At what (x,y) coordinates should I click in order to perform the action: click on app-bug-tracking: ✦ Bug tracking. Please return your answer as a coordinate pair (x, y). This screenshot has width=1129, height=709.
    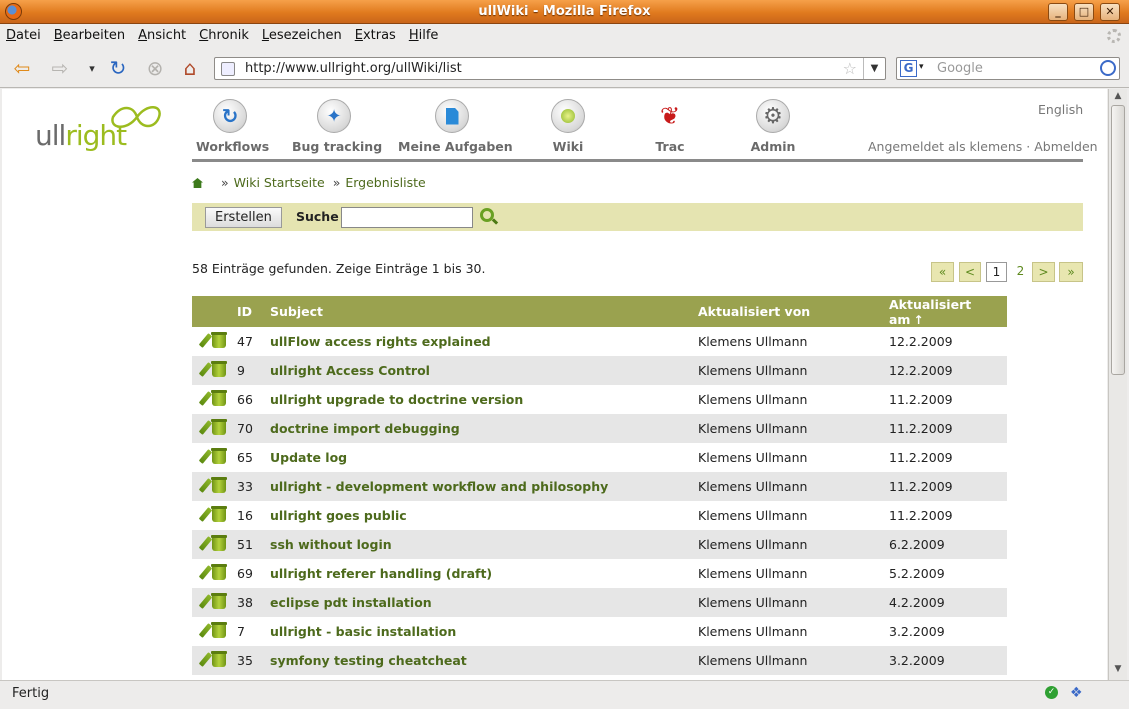
    Looking at the image, I should click on (337, 126).